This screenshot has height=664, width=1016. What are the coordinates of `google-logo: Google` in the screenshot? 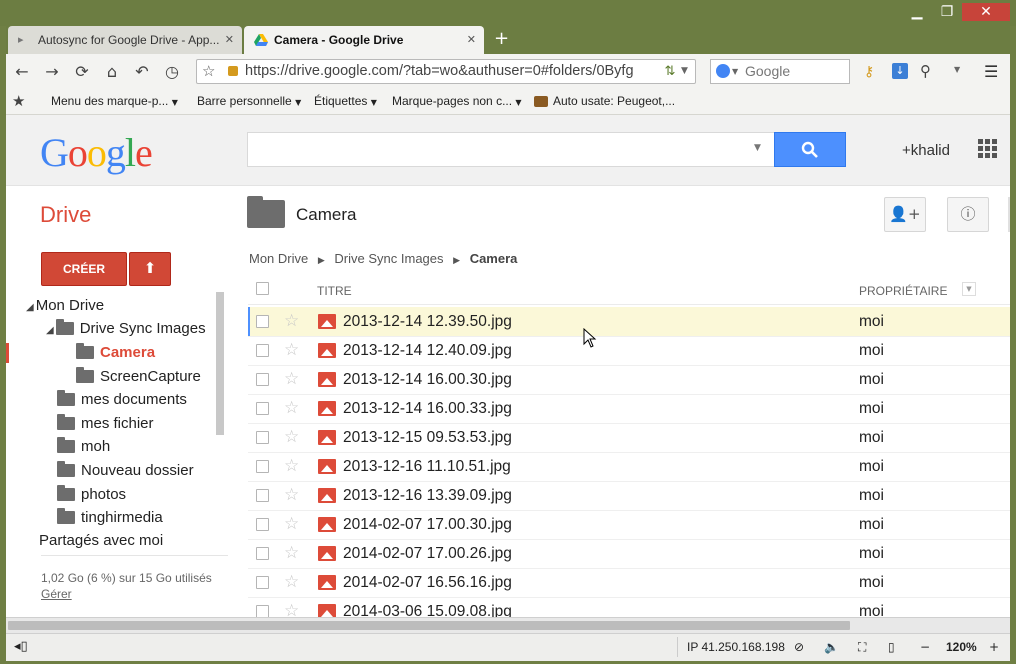 It's located at (96, 152).